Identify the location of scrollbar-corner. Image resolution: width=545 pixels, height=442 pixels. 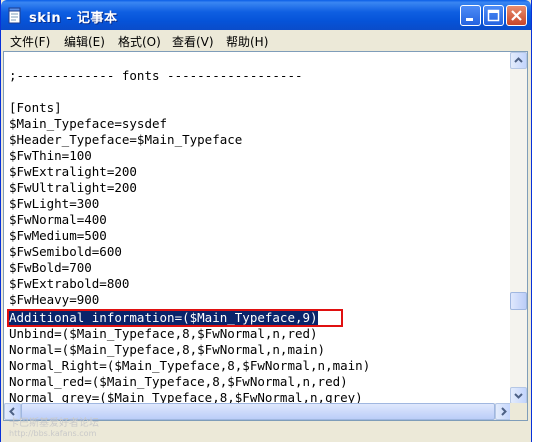
(518, 411).